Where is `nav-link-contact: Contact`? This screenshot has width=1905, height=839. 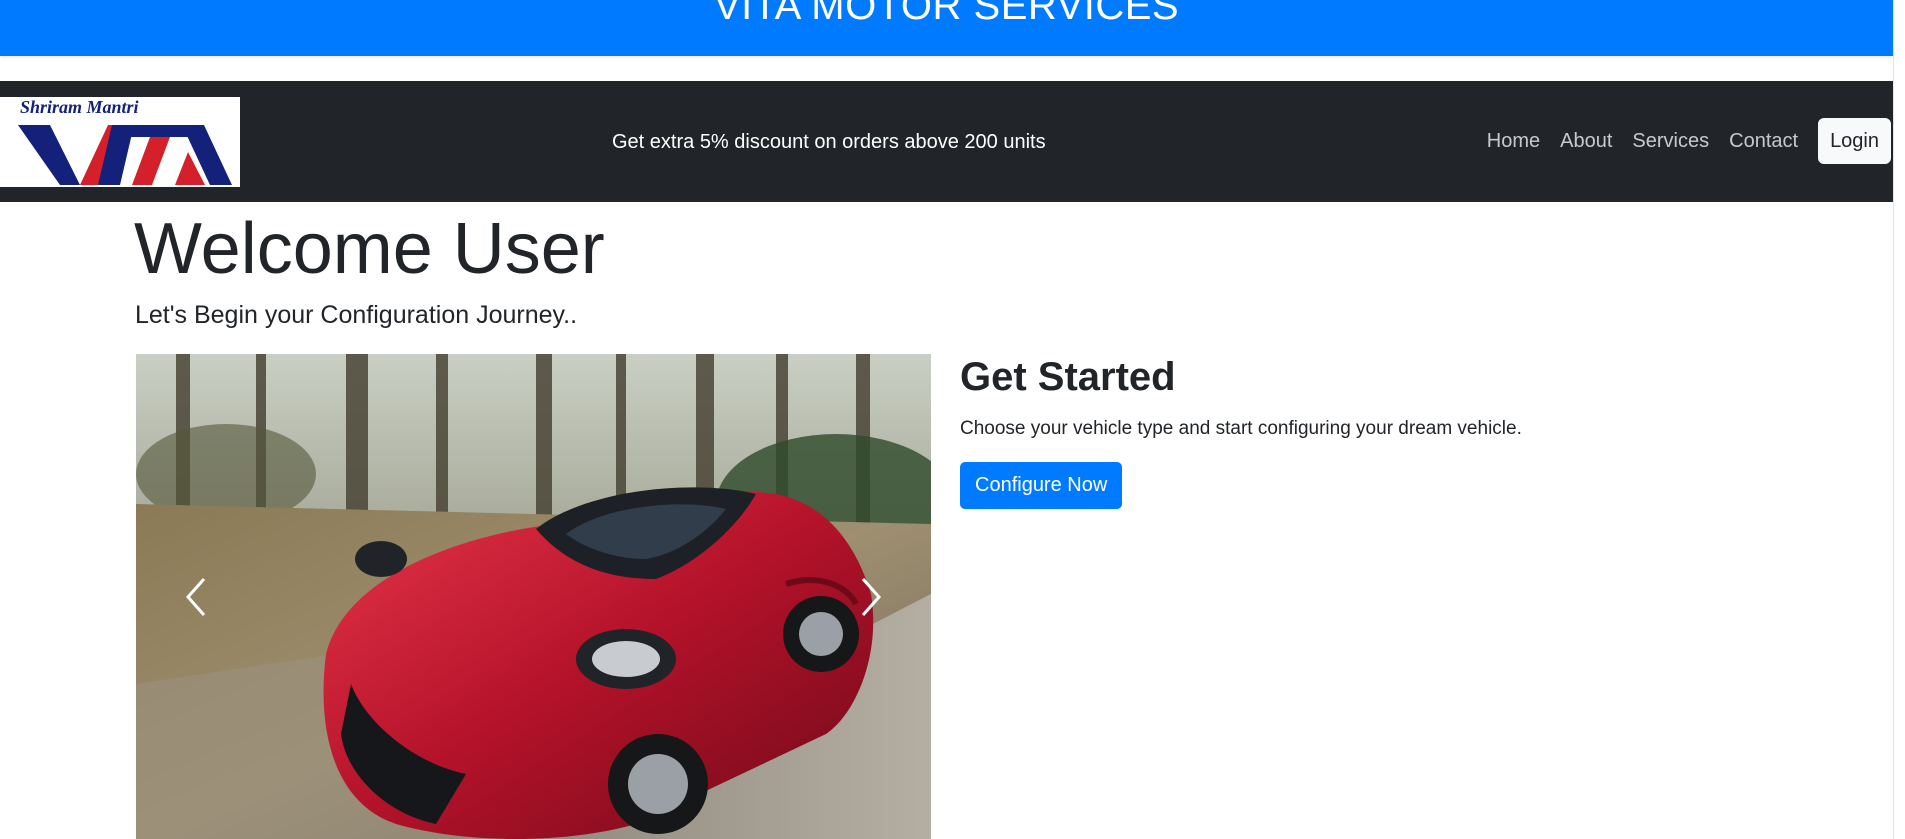 nav-link-contact: Contact is located at coordinates (1763, 141).